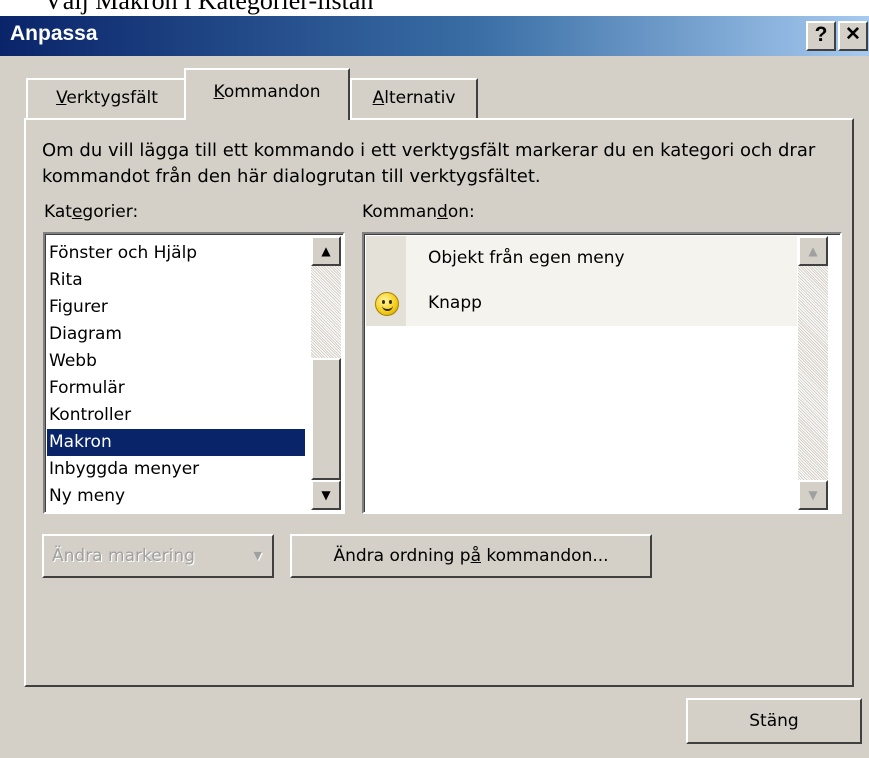 This screenshot has height=758, width=869. I want to click on tab-verktygsfalt-accel: V, so click(61, 98).